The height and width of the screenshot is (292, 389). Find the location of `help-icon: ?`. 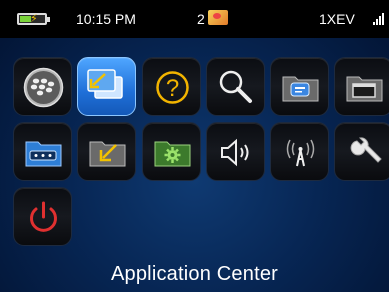

help-icon: ? is located at coordinates (172, 87).